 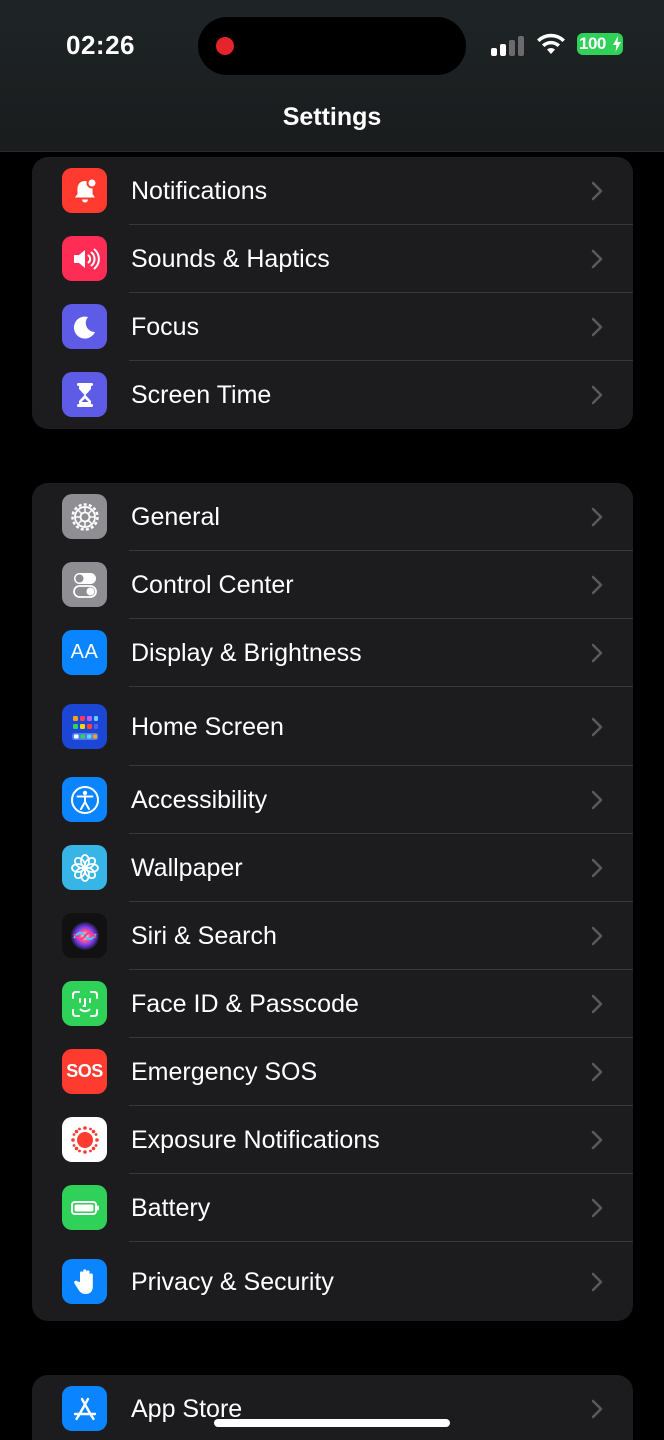 What do you see at coordinates (332, 1423) in the screenshot?
I see `home-indicator` at bounding box center [332, 1423].